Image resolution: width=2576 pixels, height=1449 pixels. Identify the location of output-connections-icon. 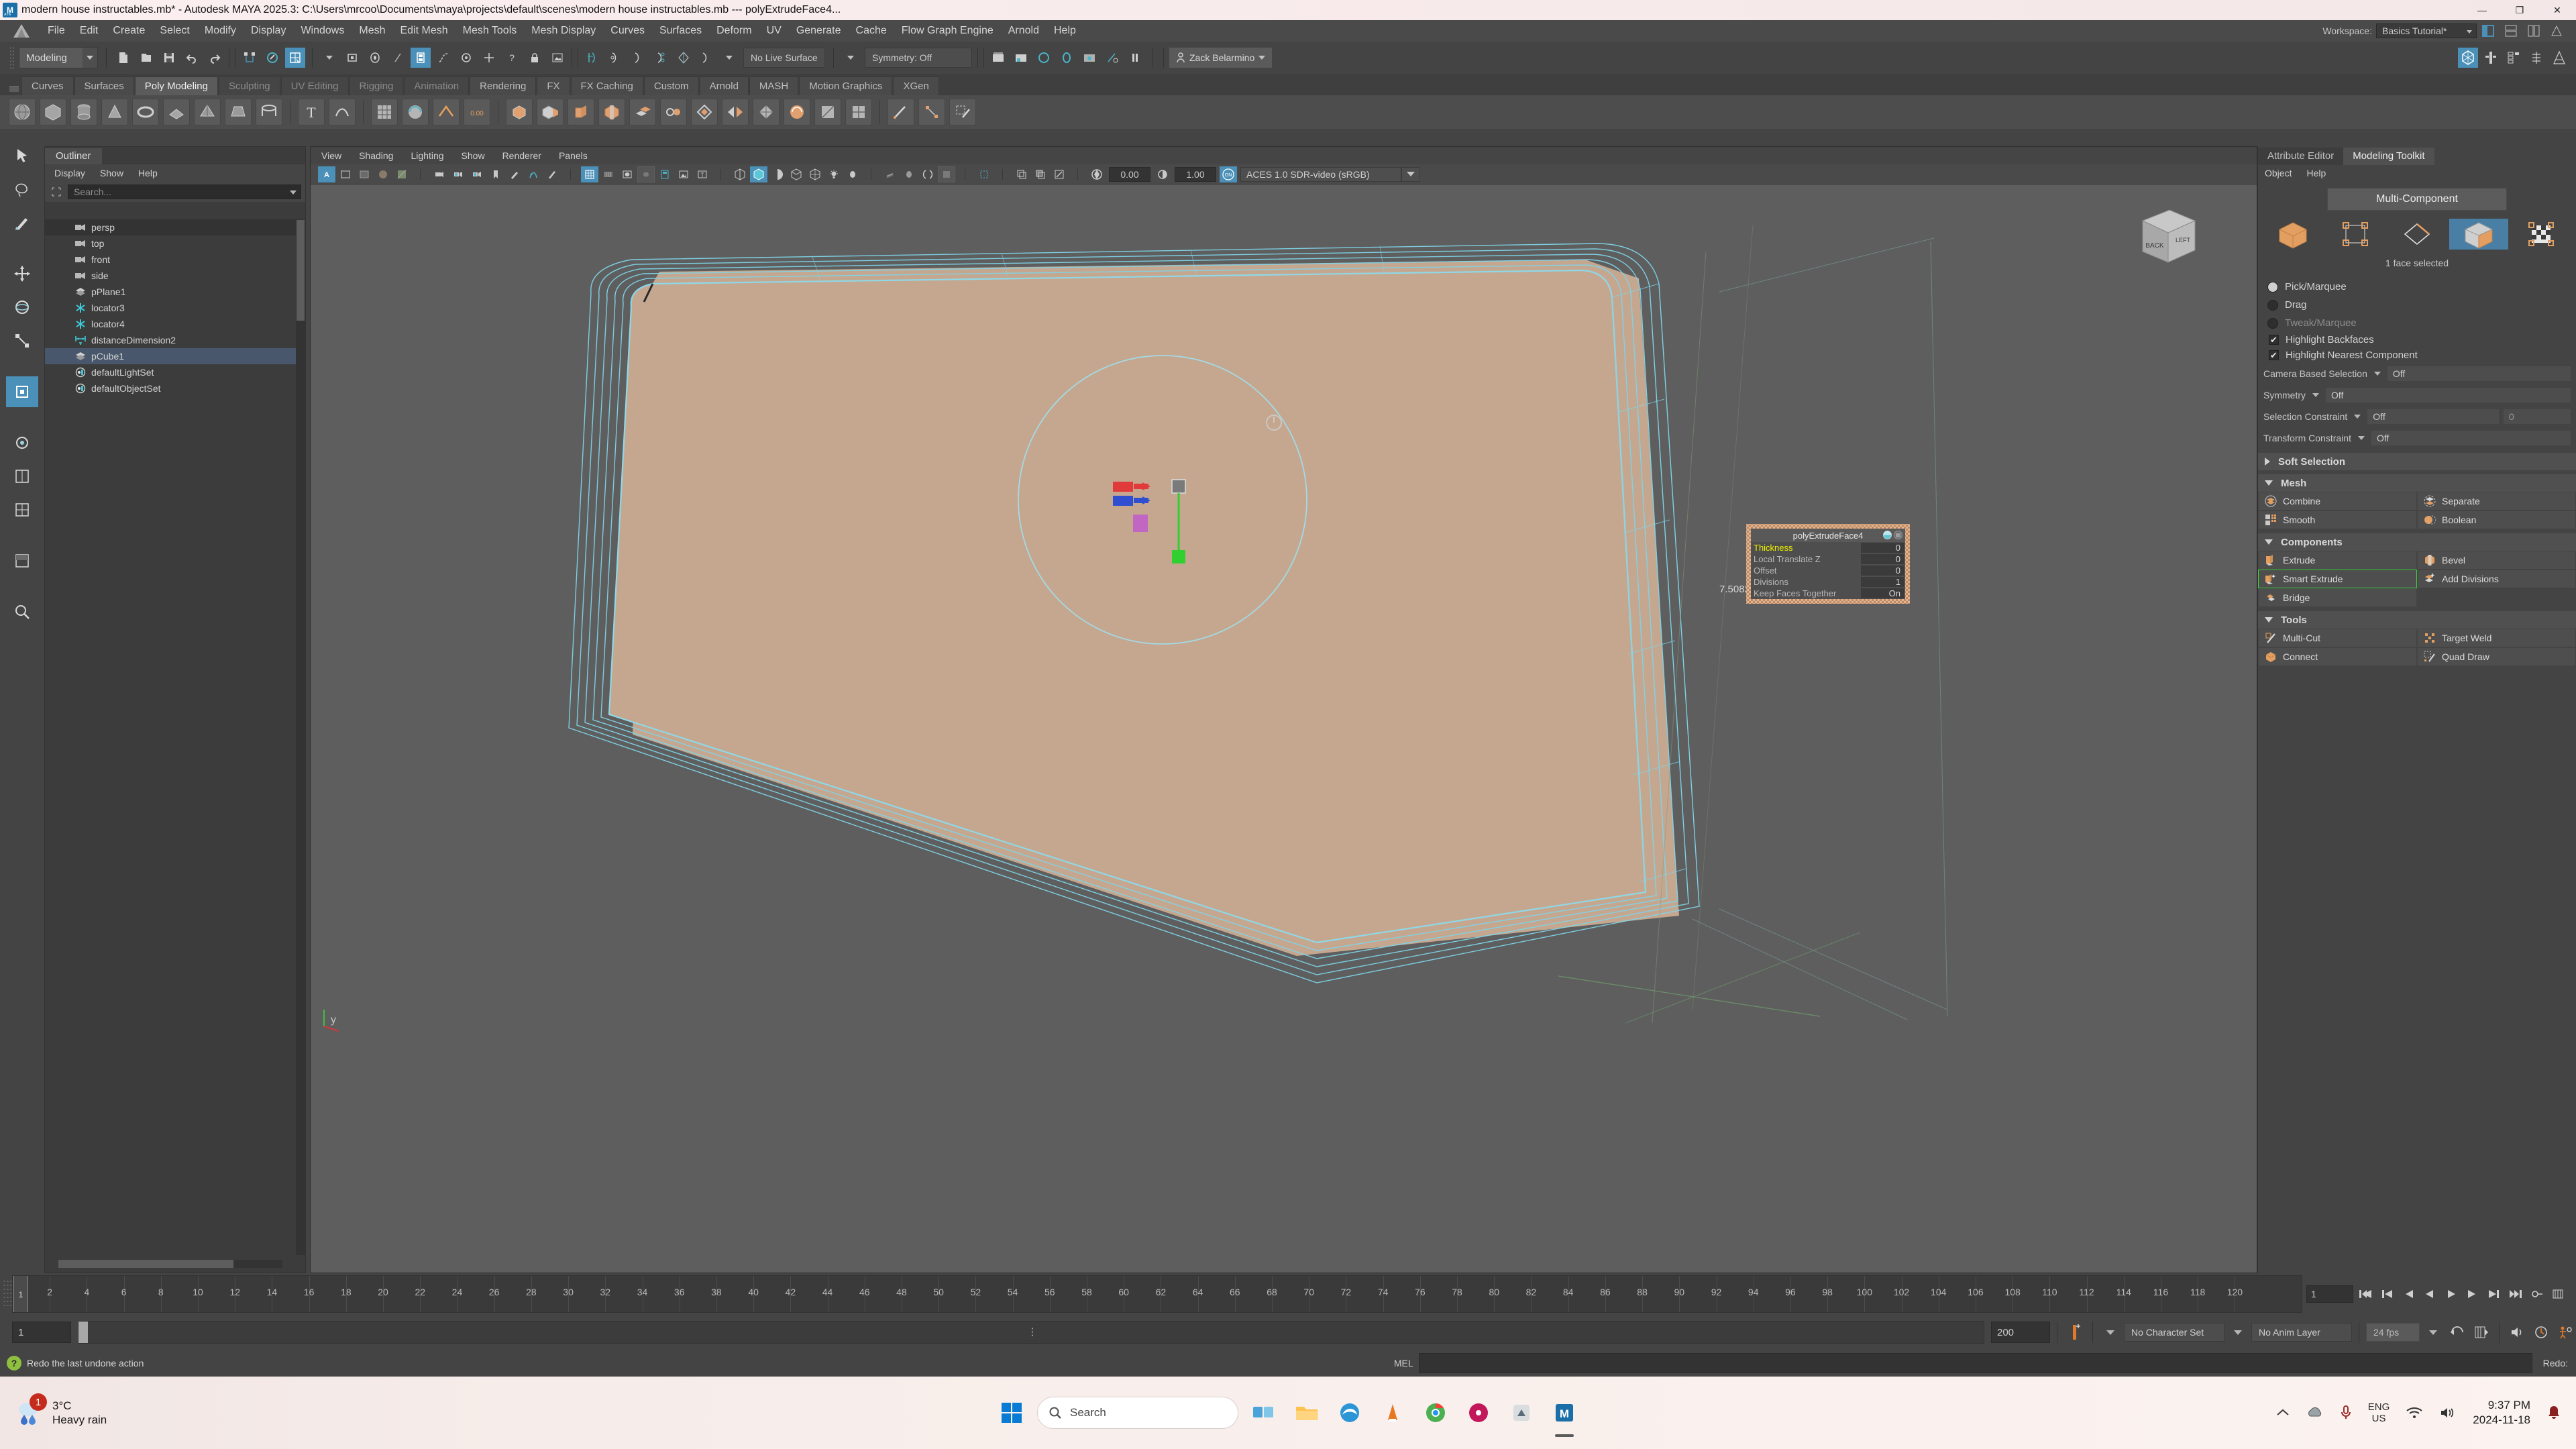
(638, 58).